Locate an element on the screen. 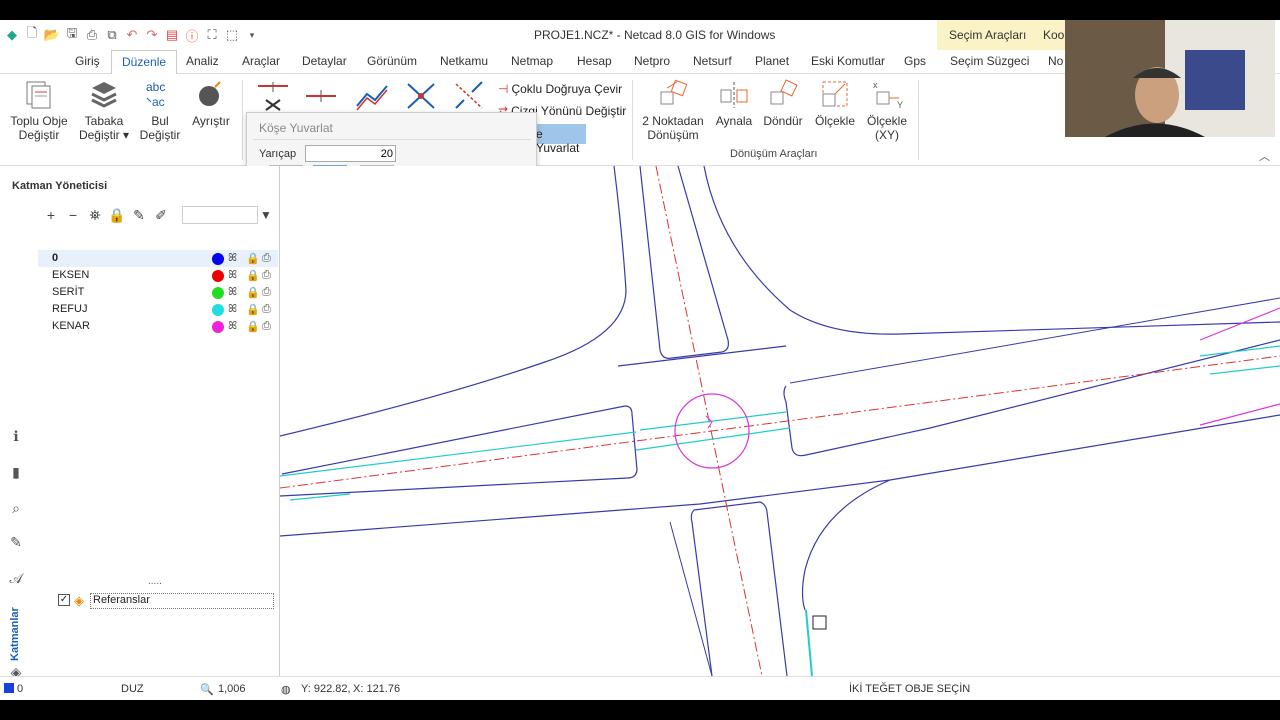  layer-row: EKSEN ꕤ 🔒 ⎙ is located at coordinates (158, 275).